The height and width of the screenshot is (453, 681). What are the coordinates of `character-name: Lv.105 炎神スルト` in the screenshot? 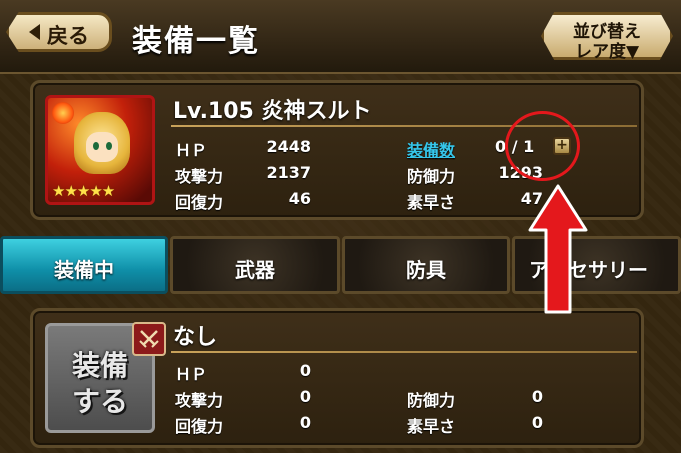 It's located at (272, 111).